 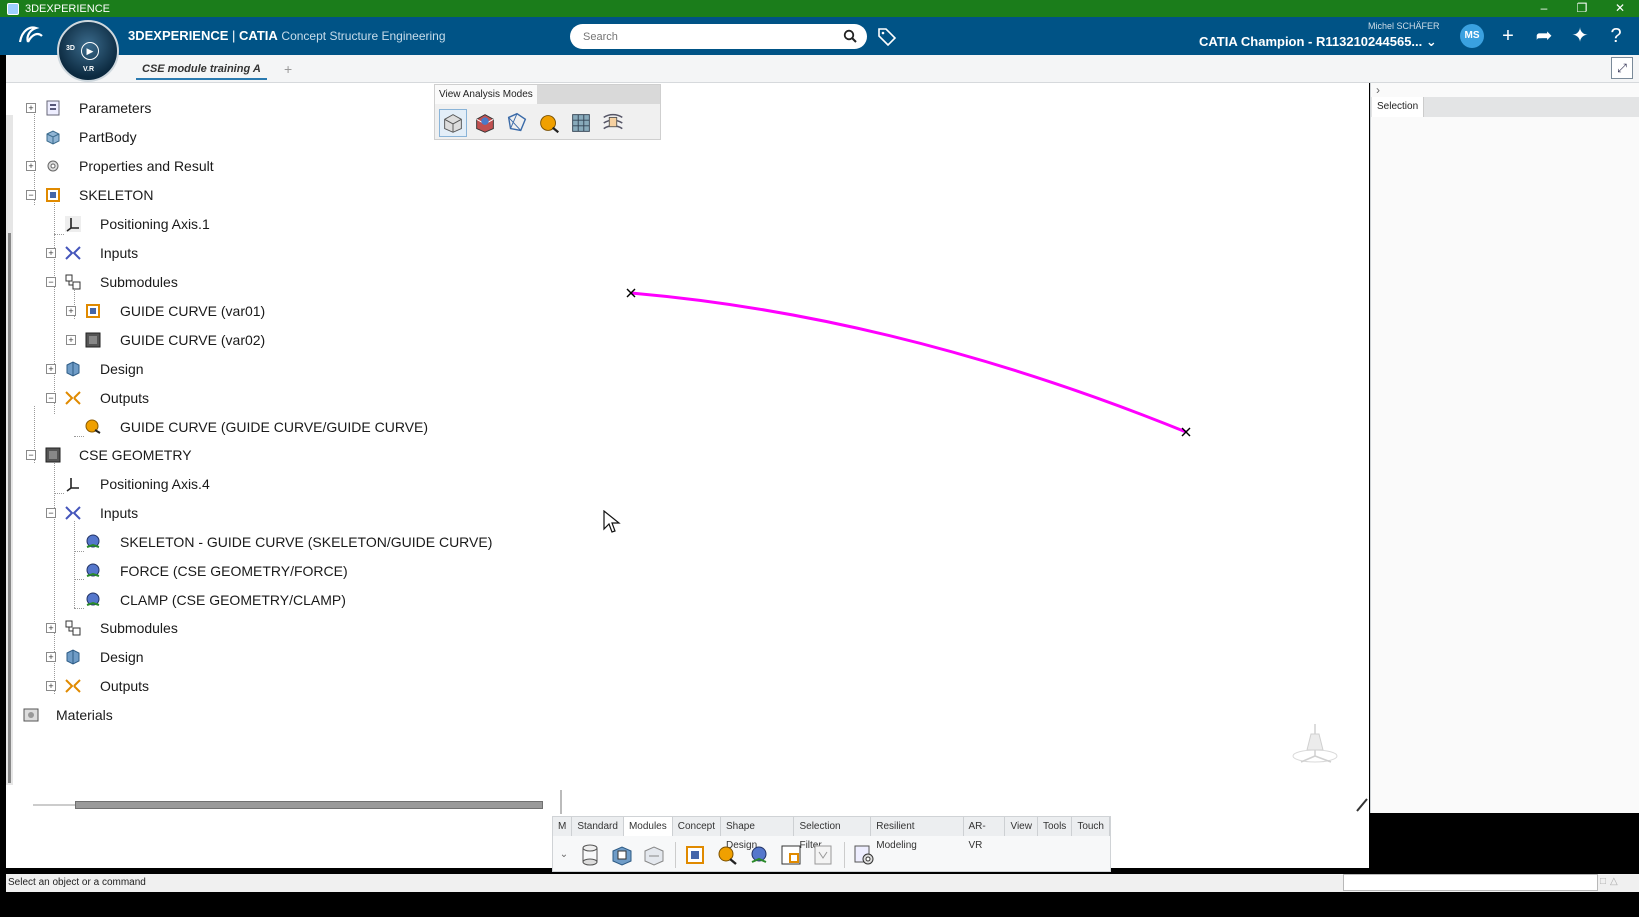 I want to click on add-tab-icon: +, so click(x=288, y=69).